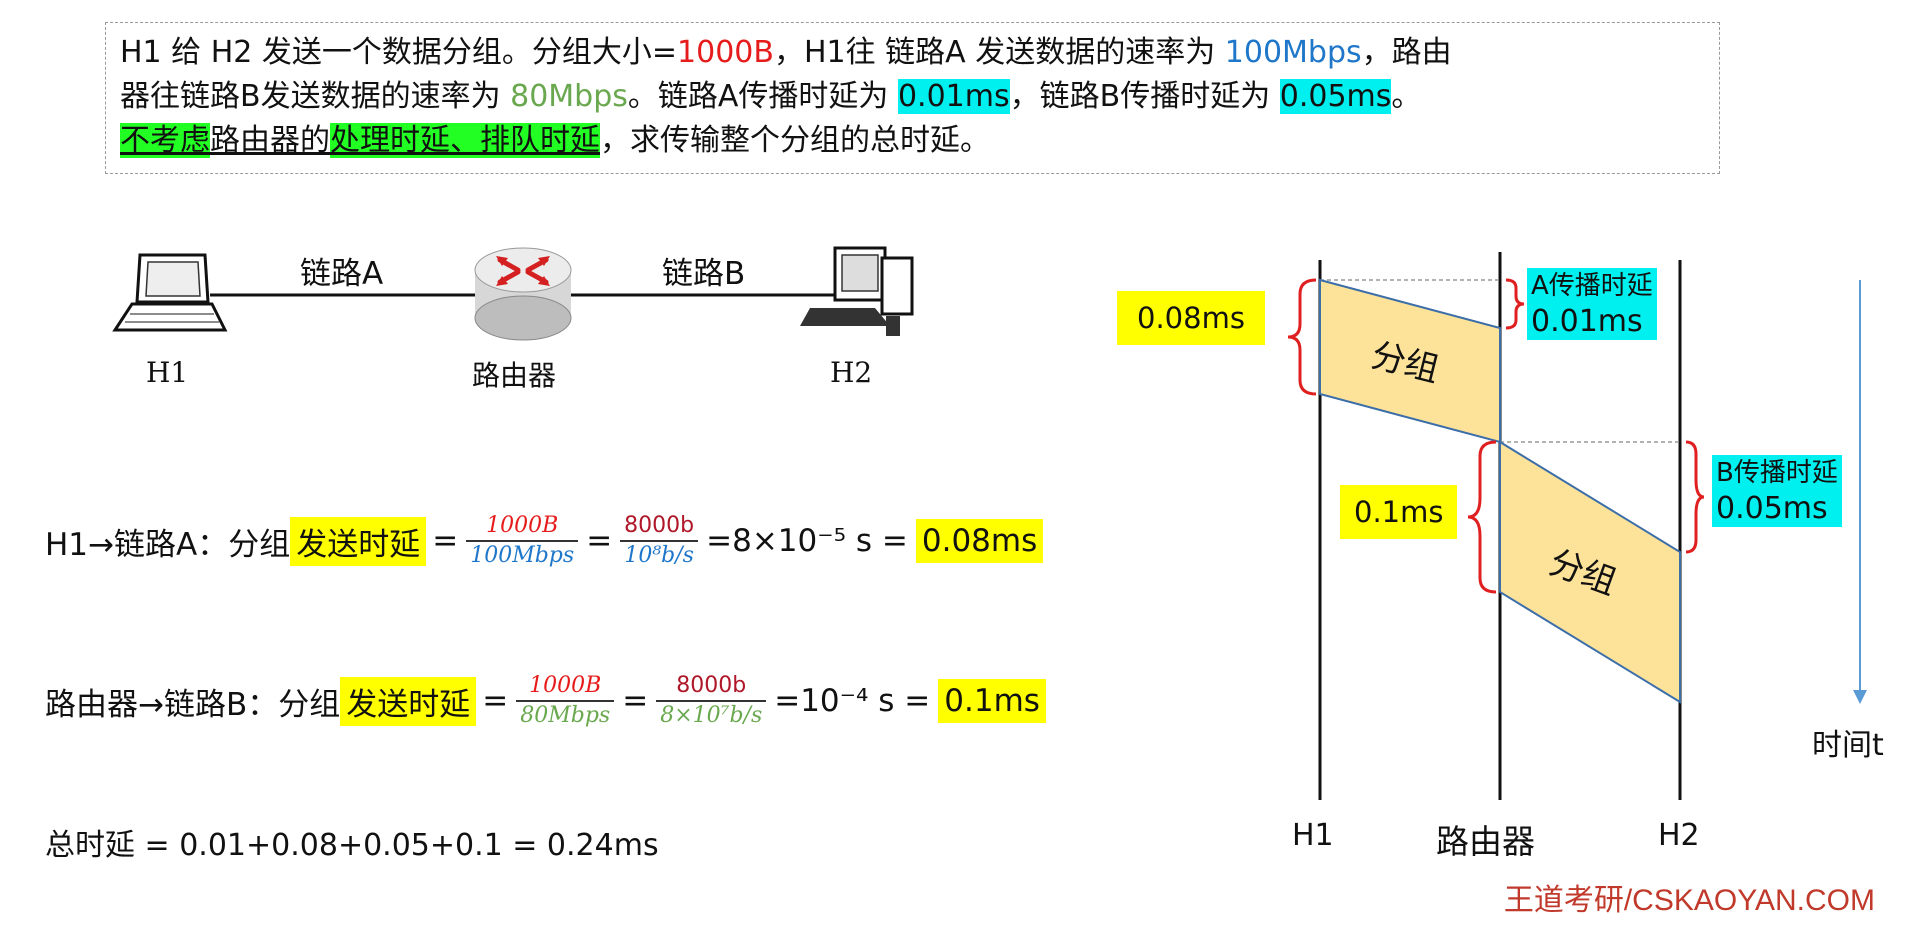 The image size is (1913, 931). Describe the element at coordinates (1399, 512) in the screenshot. I see `trans-b-label: 0.1ms` at that location.